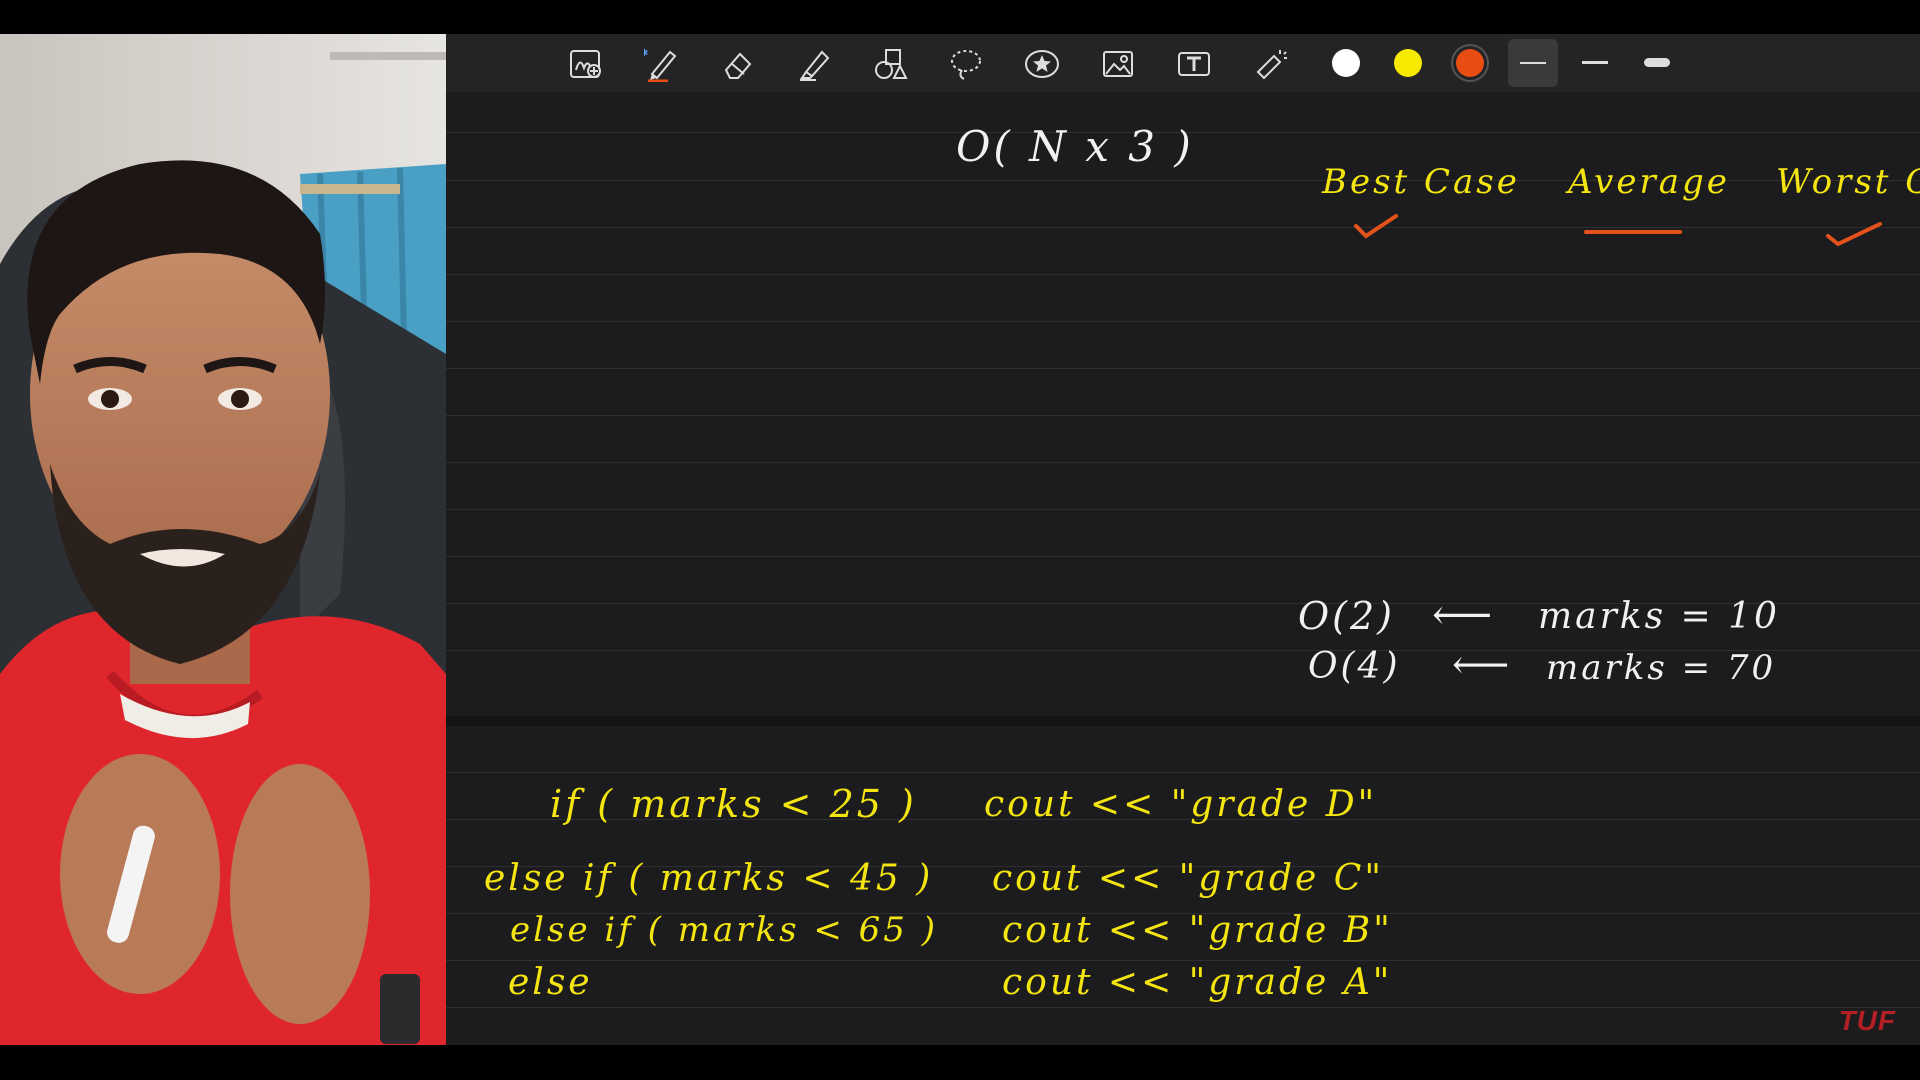 This screenshot has width=1920, height=1080. Describe the element at coordinates (1633, 232) in the screenshot. I see `average-case-underline` at that location.